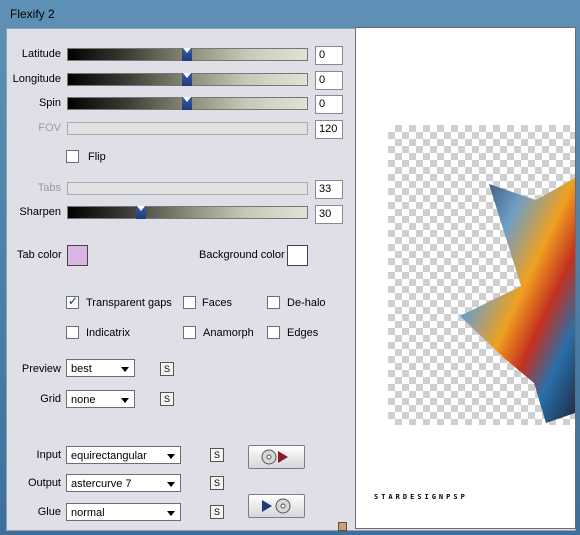 The height and width of the screenshot is (535, 580). I want to click on background-color-swatch, so click(297, 255).